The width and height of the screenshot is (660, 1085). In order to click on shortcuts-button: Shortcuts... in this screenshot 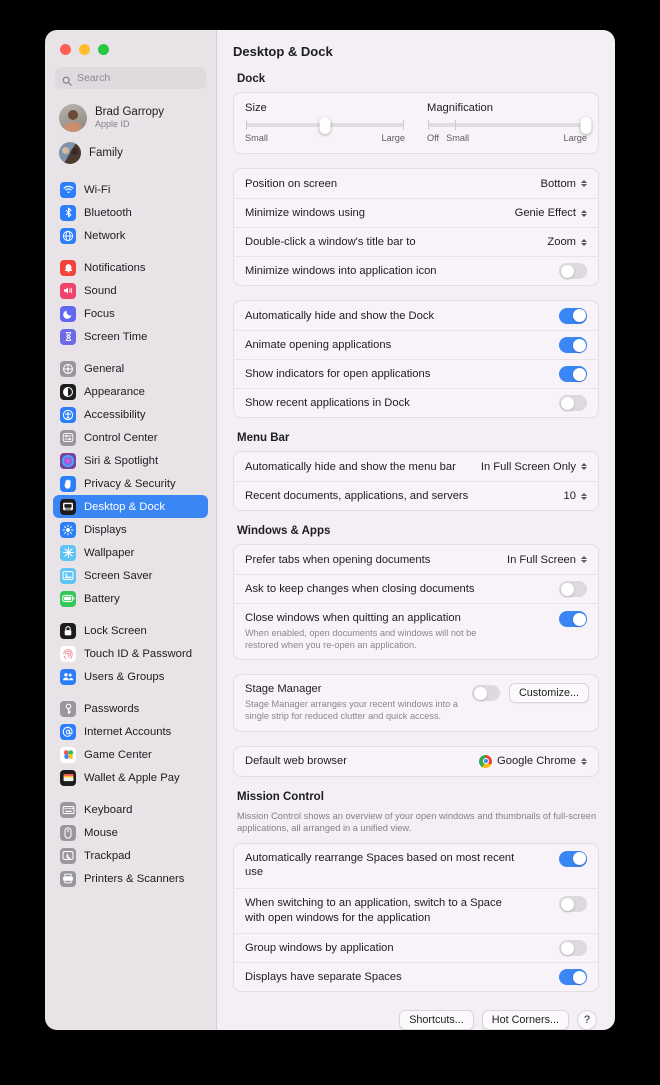, I will do `click(436, 1020)`.